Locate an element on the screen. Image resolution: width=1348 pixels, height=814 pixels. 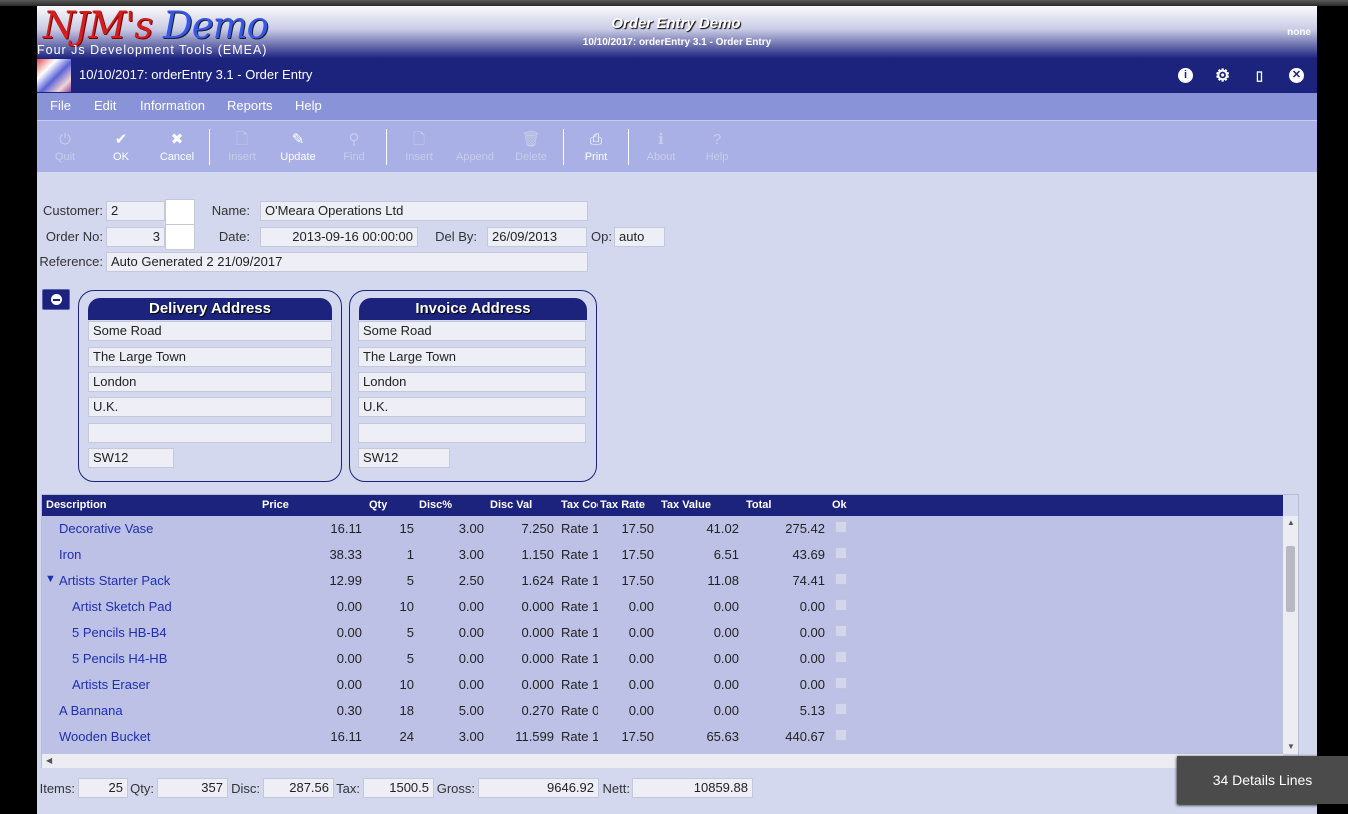
reference-field: Auto Generated 2 21/09/2017 is located at coordinates (347, 262).